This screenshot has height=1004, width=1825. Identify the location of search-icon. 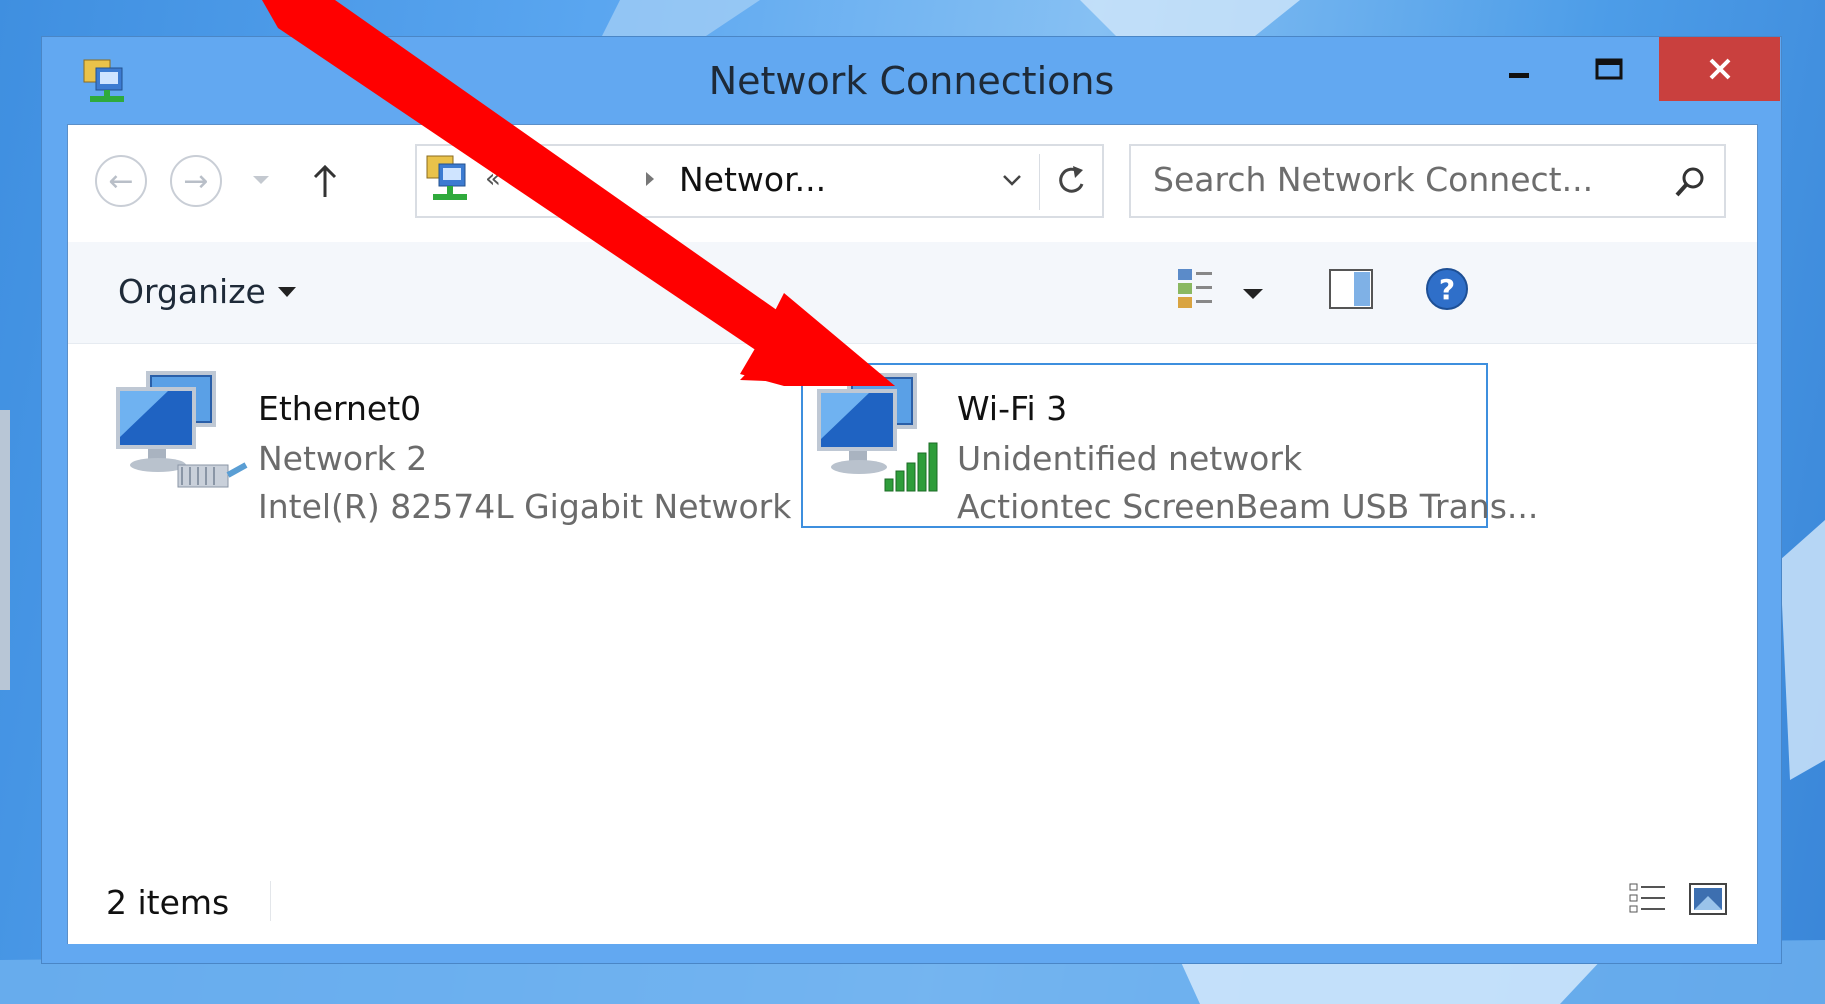
(1690, 184).